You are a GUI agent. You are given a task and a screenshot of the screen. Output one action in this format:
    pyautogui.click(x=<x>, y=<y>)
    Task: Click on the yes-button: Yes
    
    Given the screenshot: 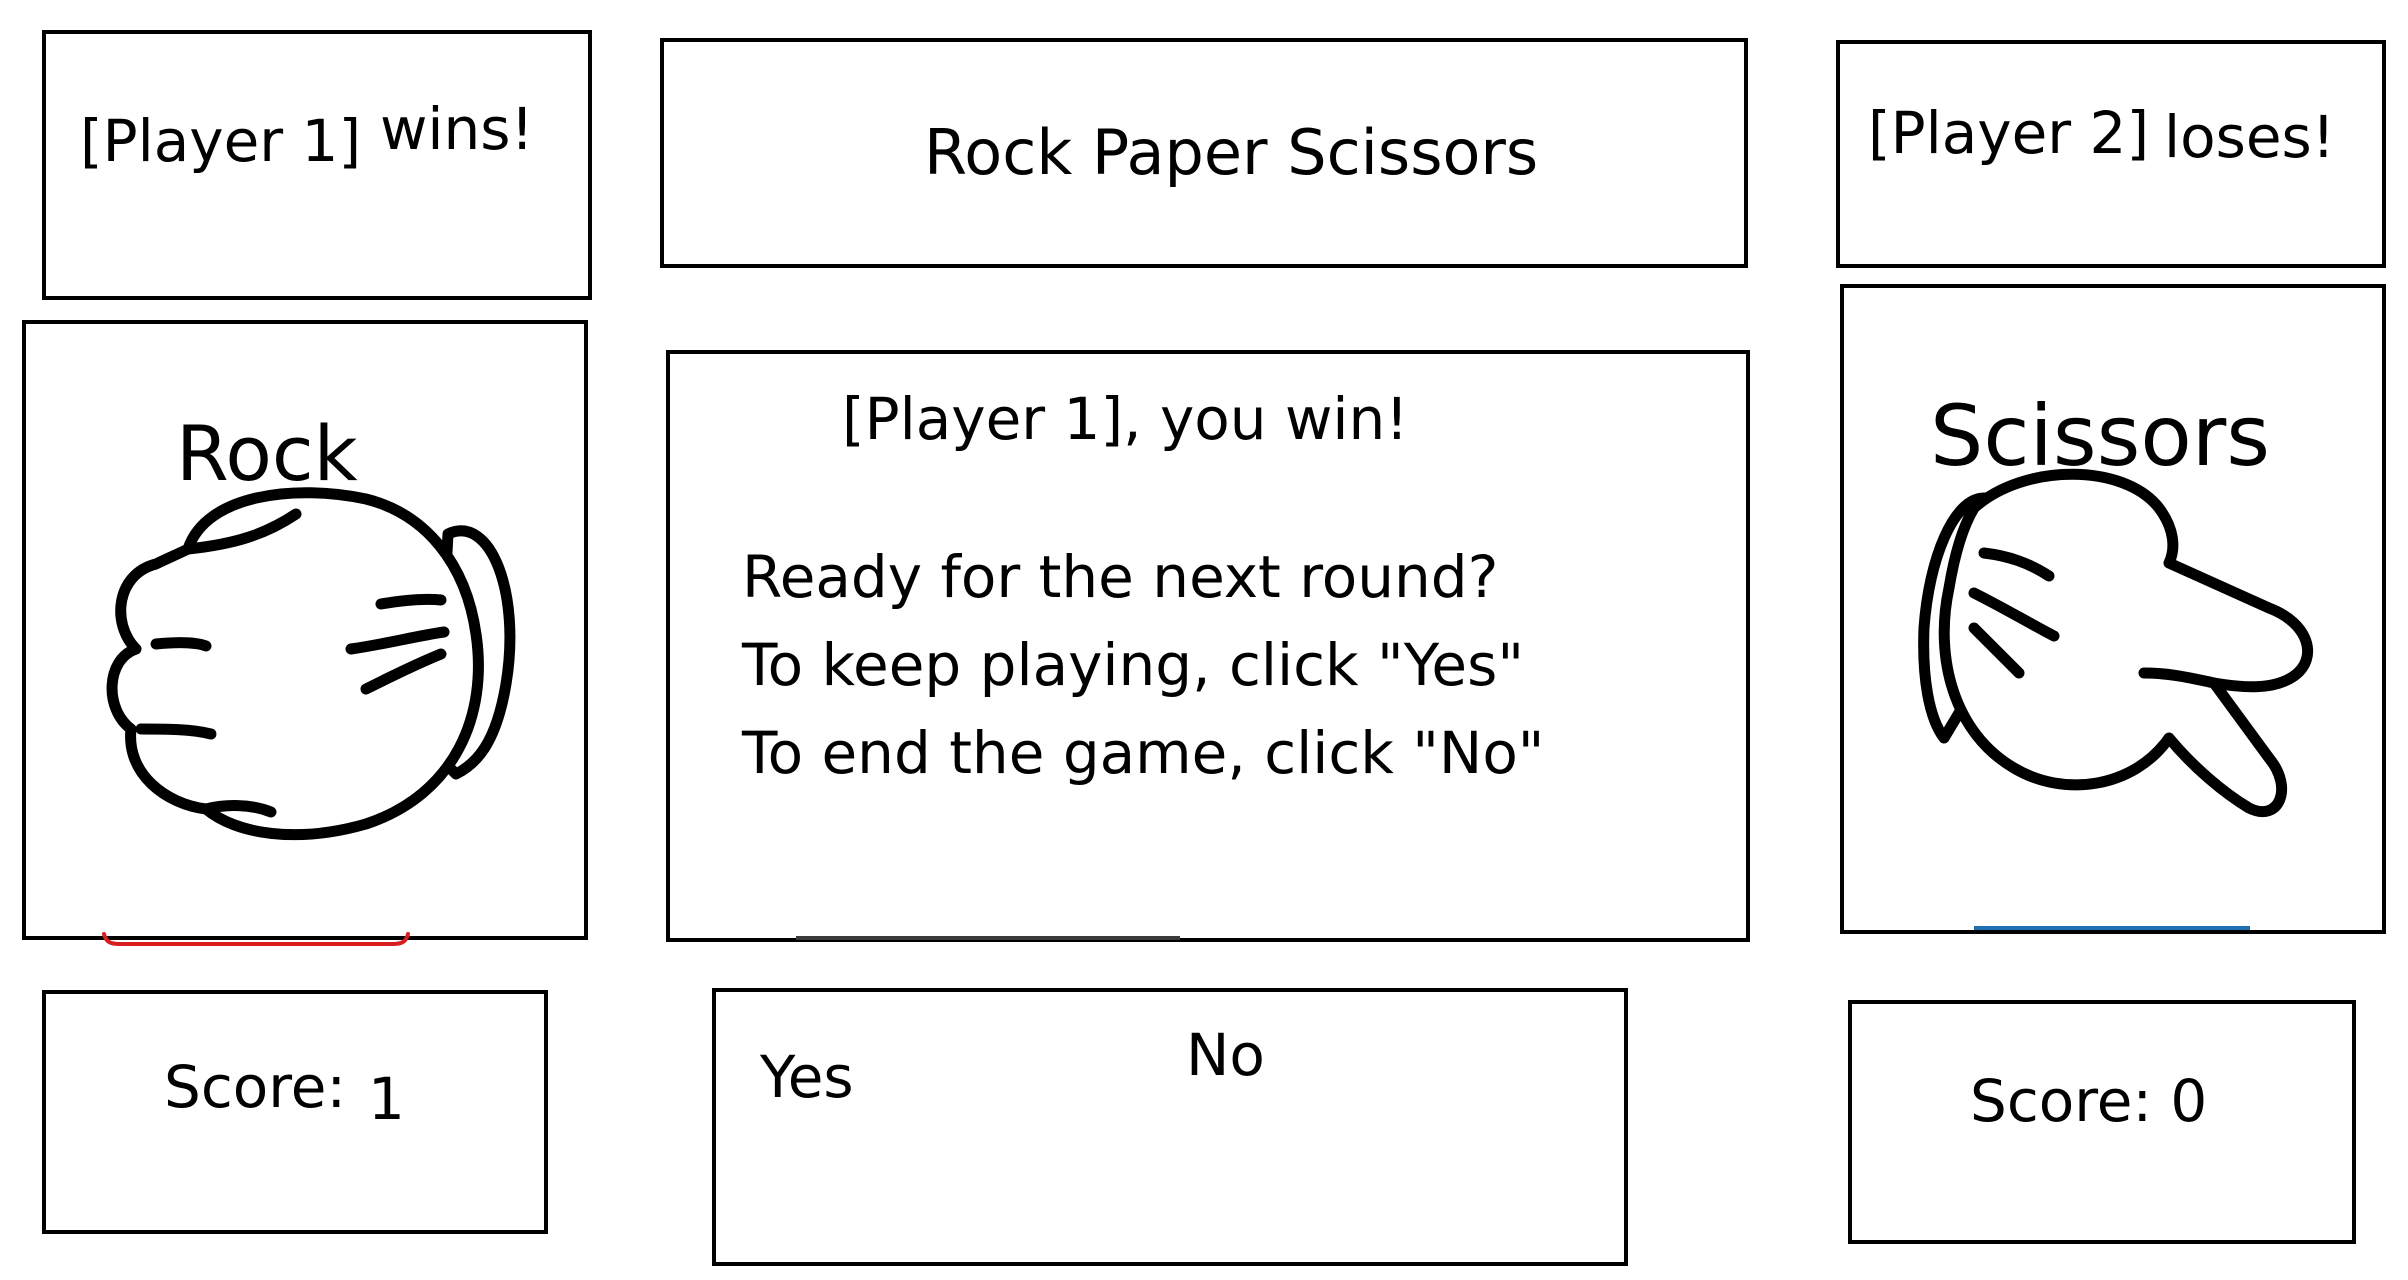 What is the action you would take?
    pyautogui.click(x=807, y=1077)
    